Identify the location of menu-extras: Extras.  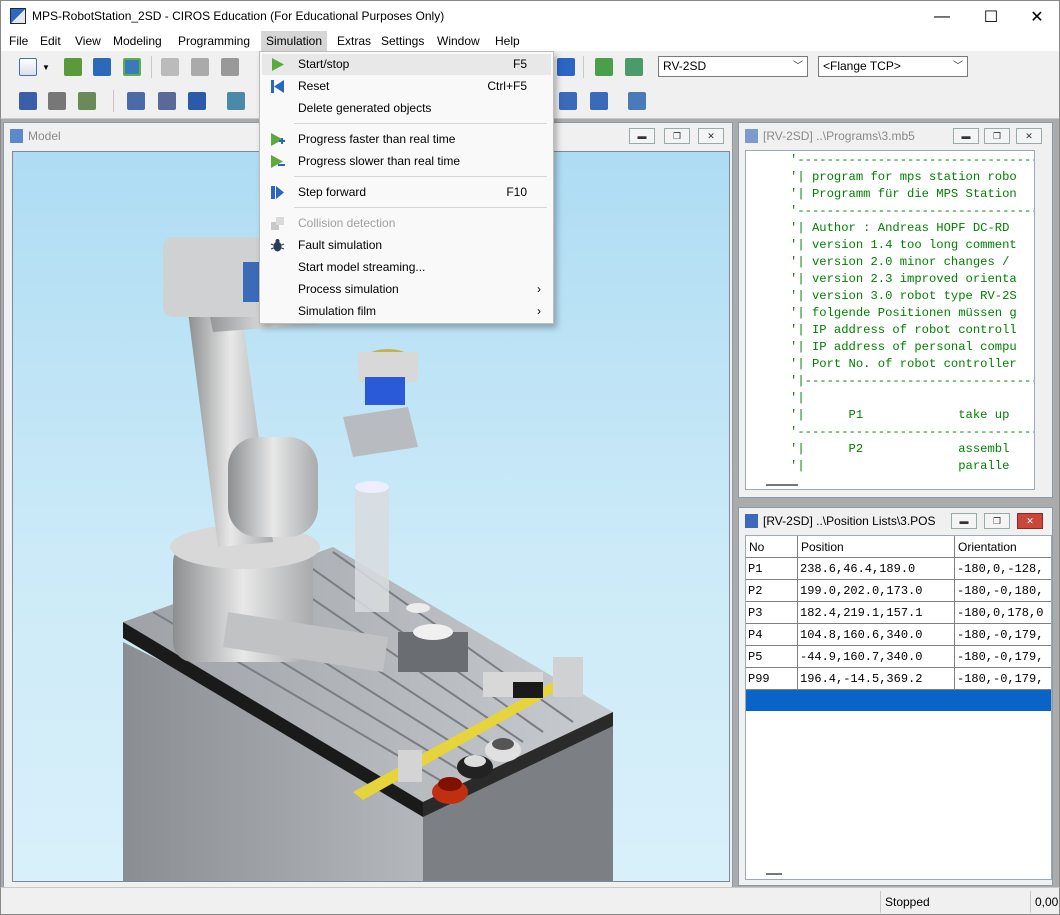
(354, 41).